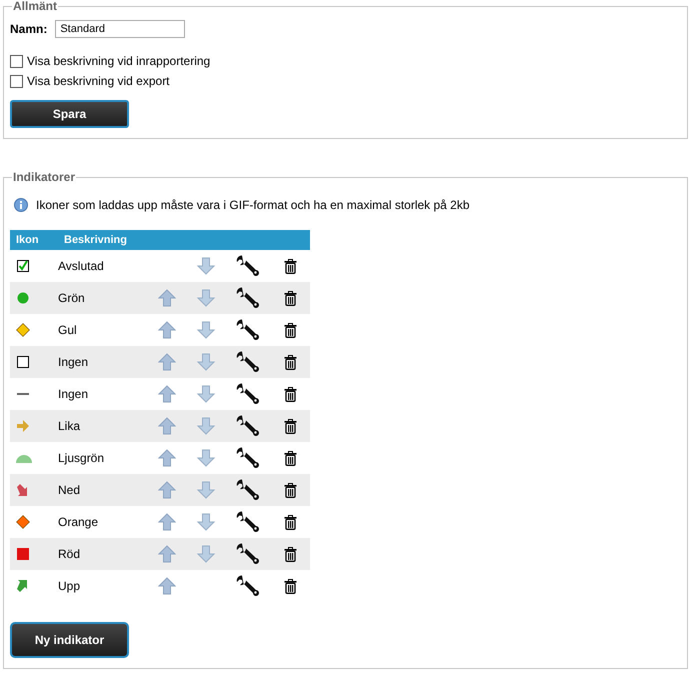  I want to click on checkbox-label: Visa beskrivning vid export, so click(98, 81).